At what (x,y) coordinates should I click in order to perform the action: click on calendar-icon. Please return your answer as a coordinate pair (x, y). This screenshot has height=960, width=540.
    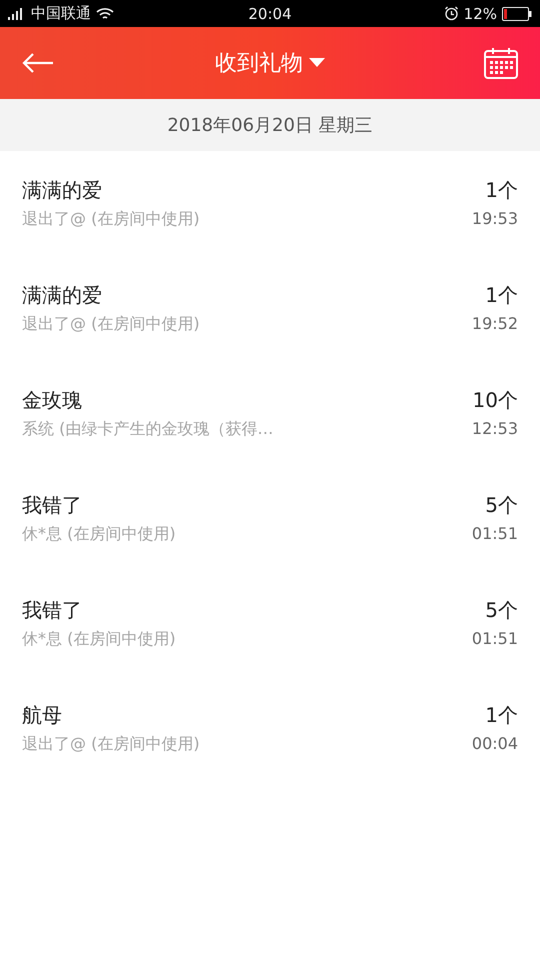
    Looking at the image, I should click on (501, 63).